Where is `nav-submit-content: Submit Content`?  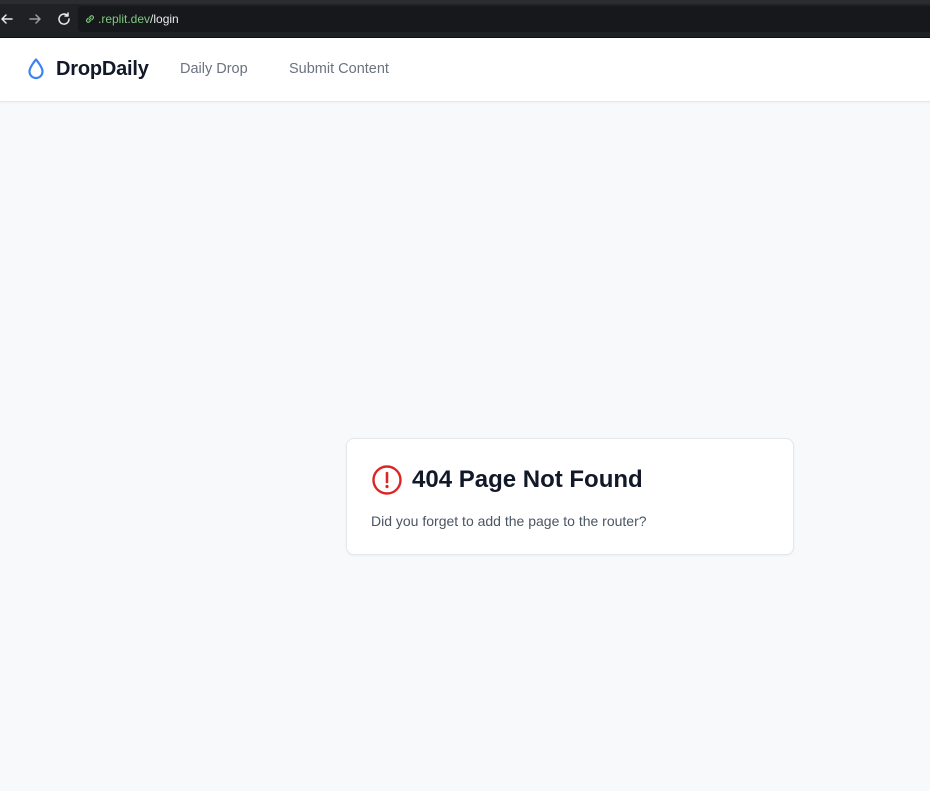
nav-submit-content: Submit Content is located at coordinates (339, 69).